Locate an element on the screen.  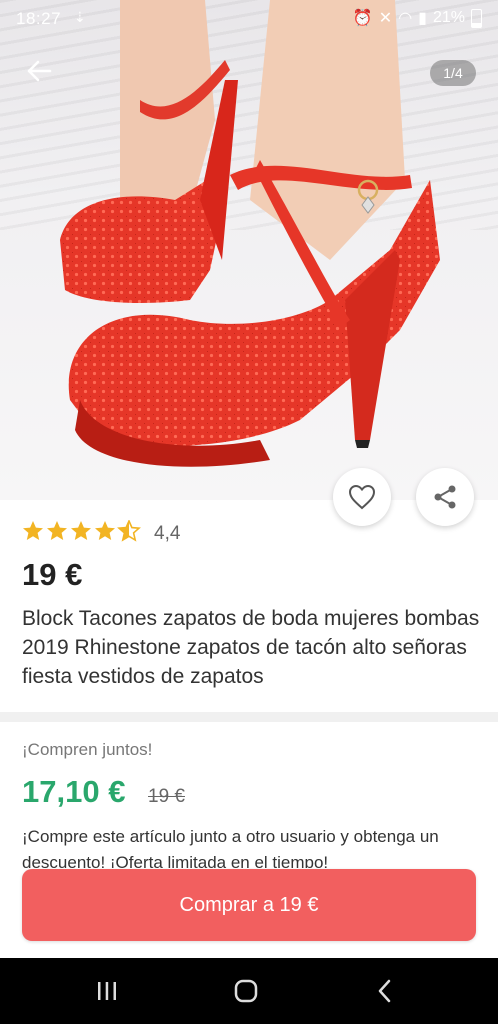
share-button is located at coordinates (445, 497).